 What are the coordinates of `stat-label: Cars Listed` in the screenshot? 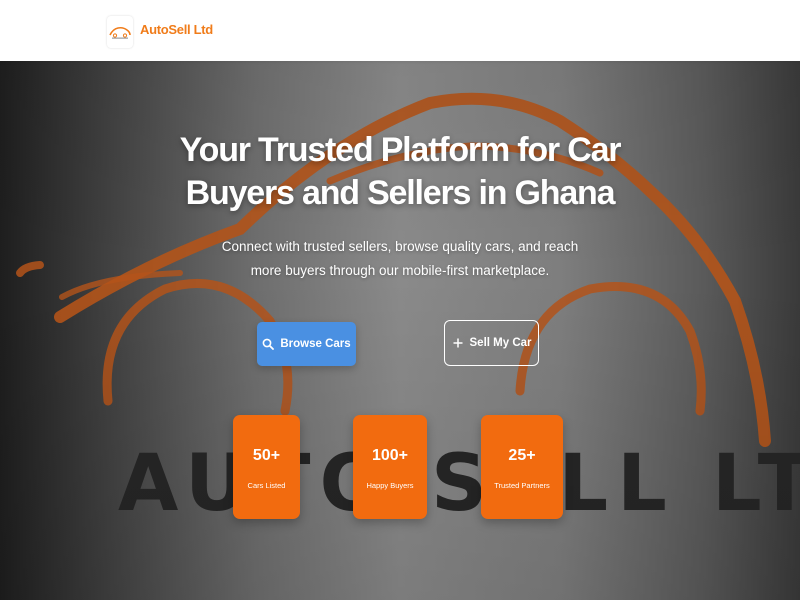 It's located at (266, 485).